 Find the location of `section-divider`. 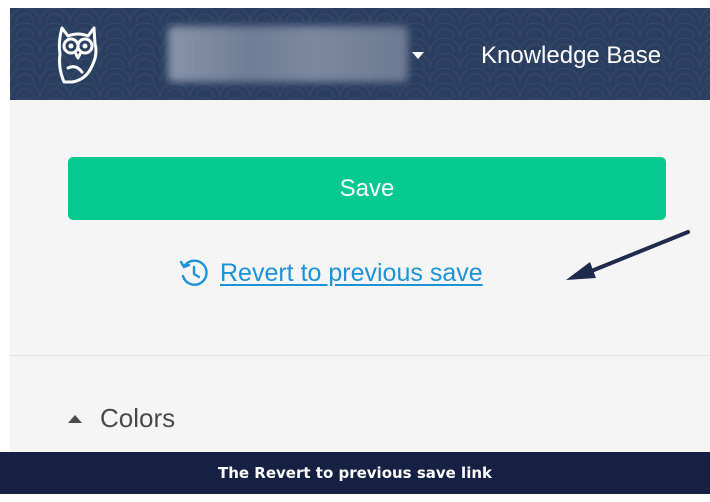

section-divider is located at coordinates (360, 355).